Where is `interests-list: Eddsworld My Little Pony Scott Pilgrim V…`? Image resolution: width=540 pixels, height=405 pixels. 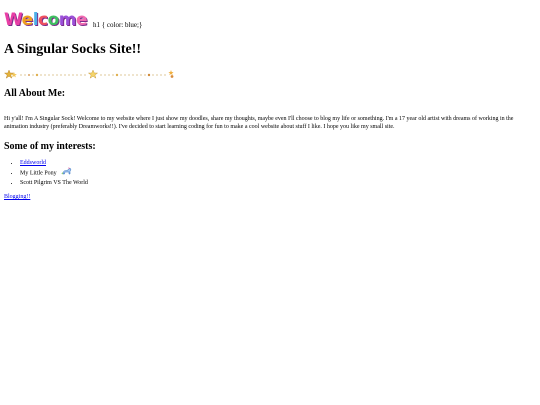 interests-list: Eddsworld My Little Pony Scott Pilgrim V… is located at coordinates (270, 173).